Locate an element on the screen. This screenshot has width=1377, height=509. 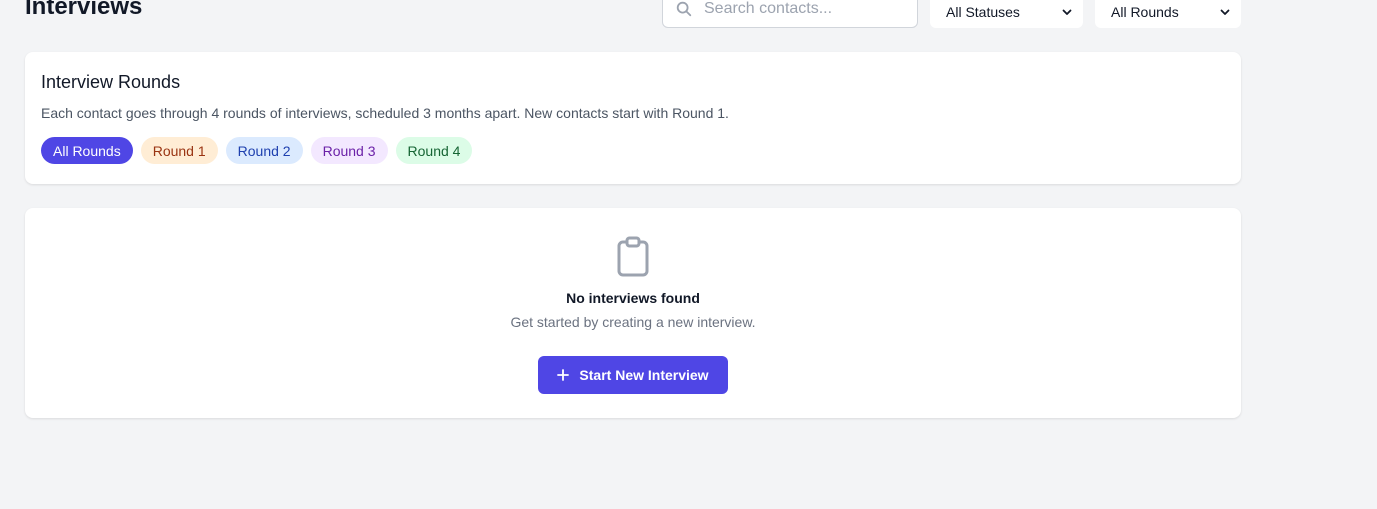
round-filter-select: All Rounds is located at coordinates (1168, 14).